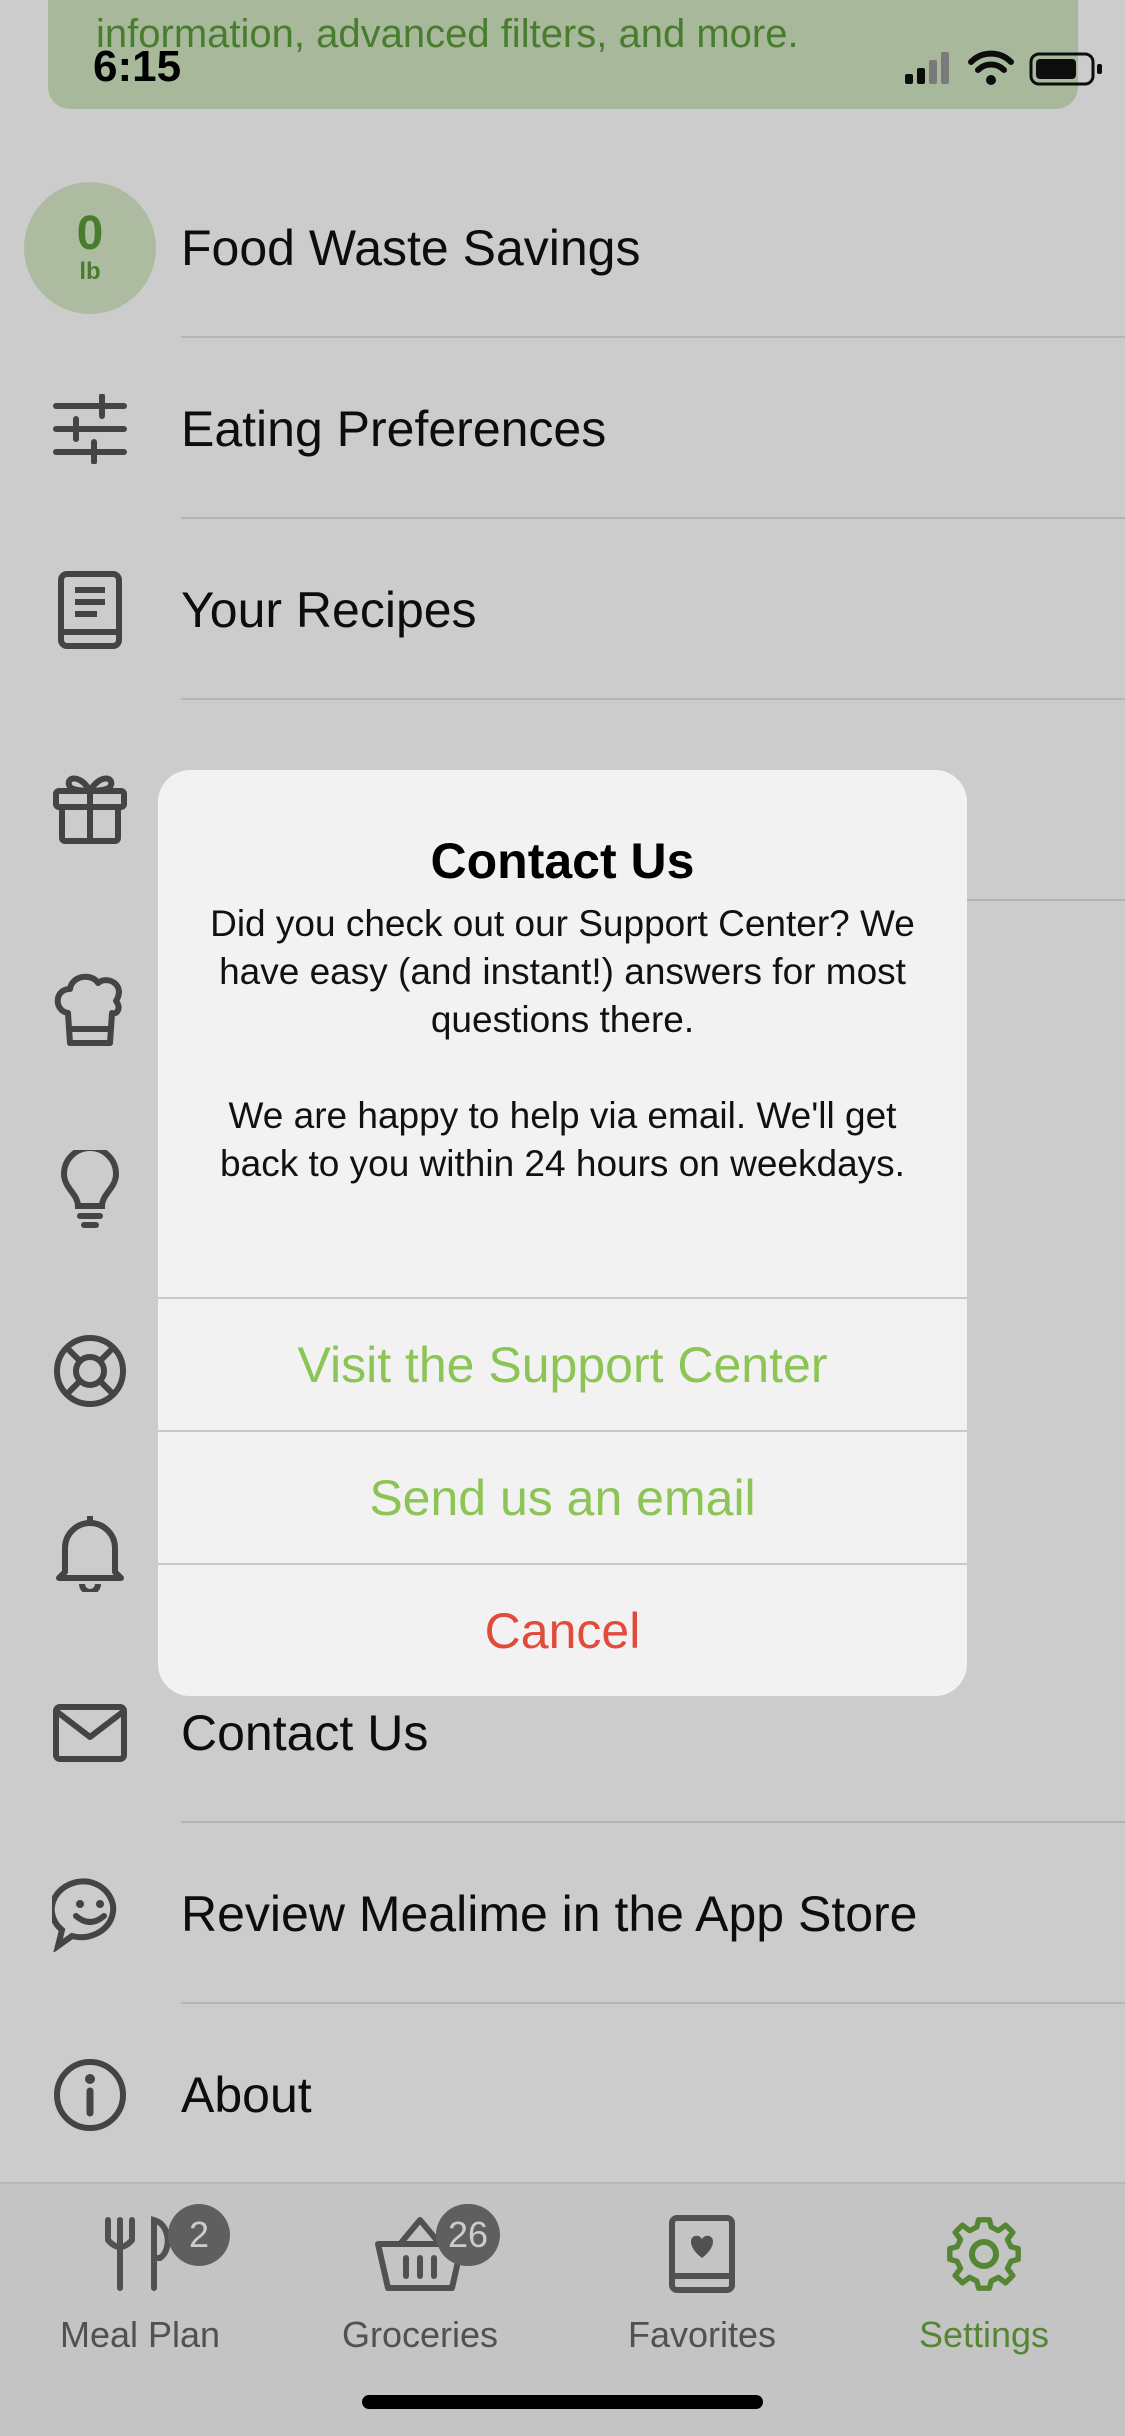  Describe the element at coordinates (562, 1496) in the screenshot. I see `send-email-button: Send us an email` at that location.